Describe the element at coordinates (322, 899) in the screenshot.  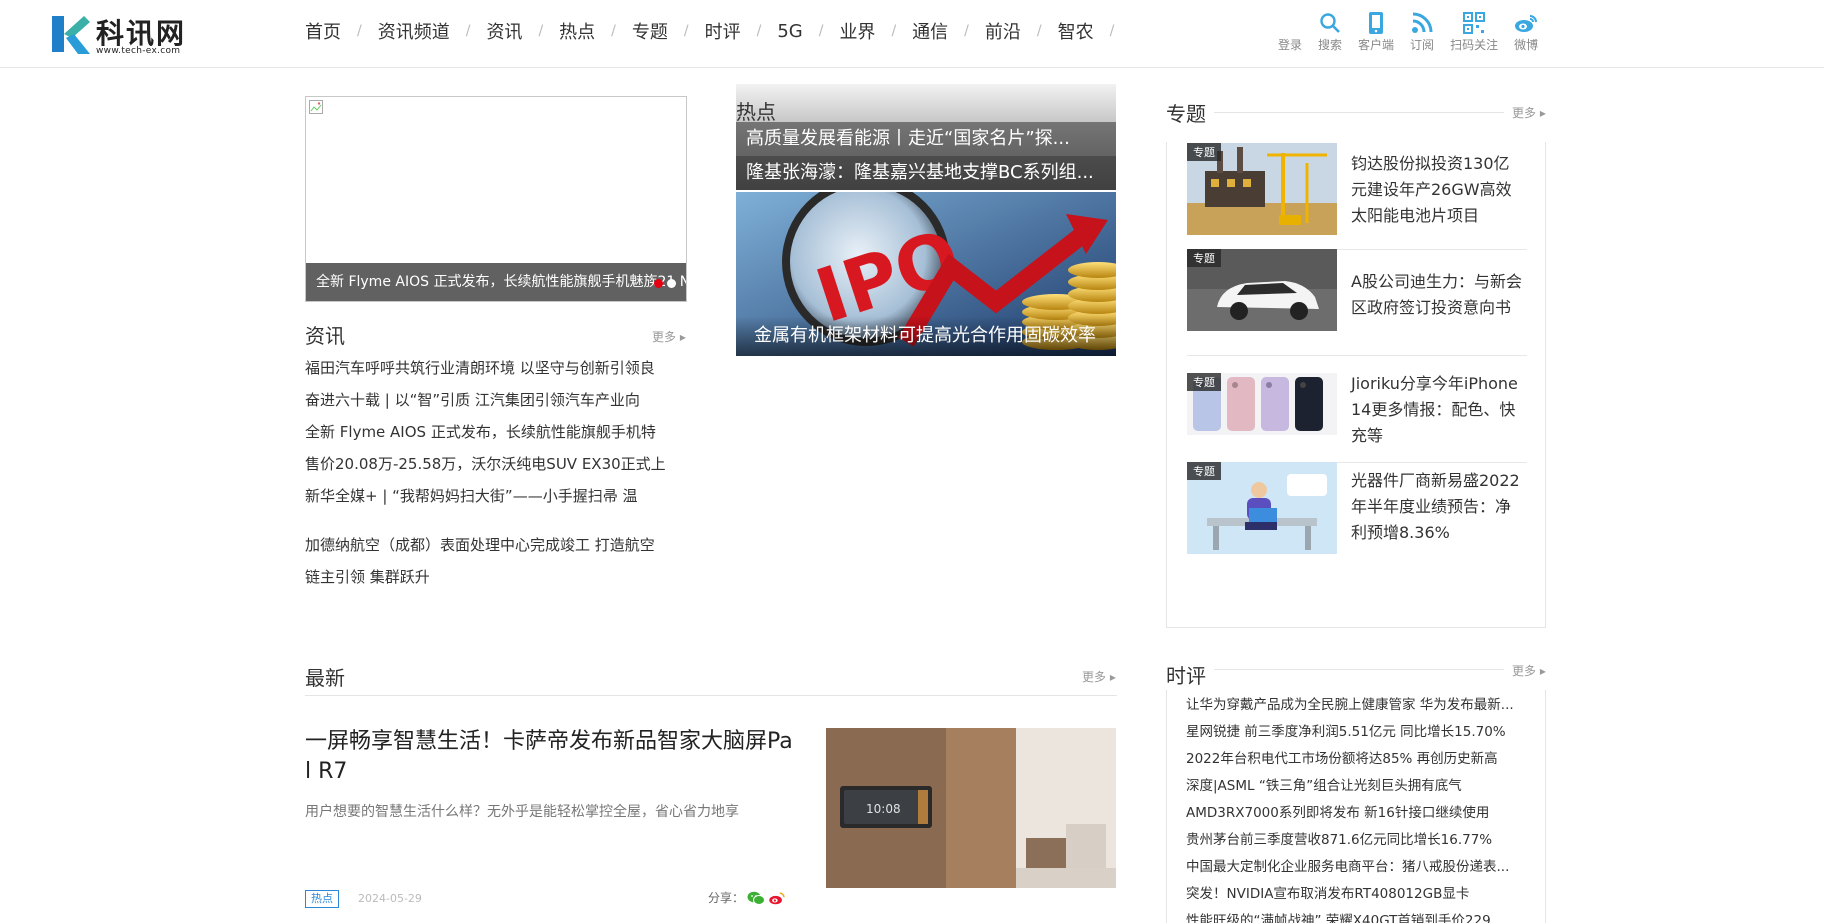
I see `article-tag: 热点` at that location.